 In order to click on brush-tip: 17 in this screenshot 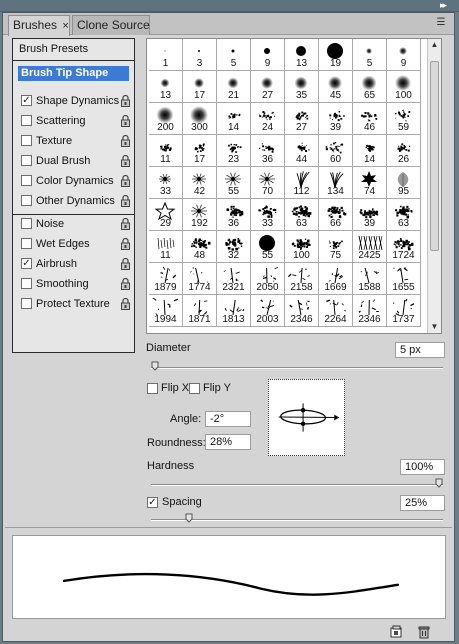, I will do `click(200, 87)`.